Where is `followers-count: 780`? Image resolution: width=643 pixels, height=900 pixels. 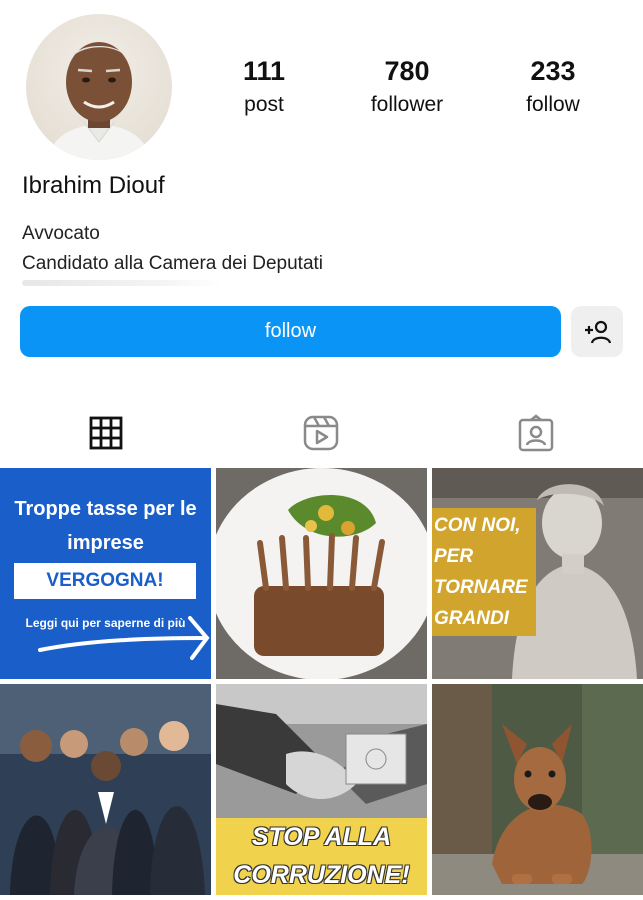
followers-count: 780 is located at coordinates (407, 71).